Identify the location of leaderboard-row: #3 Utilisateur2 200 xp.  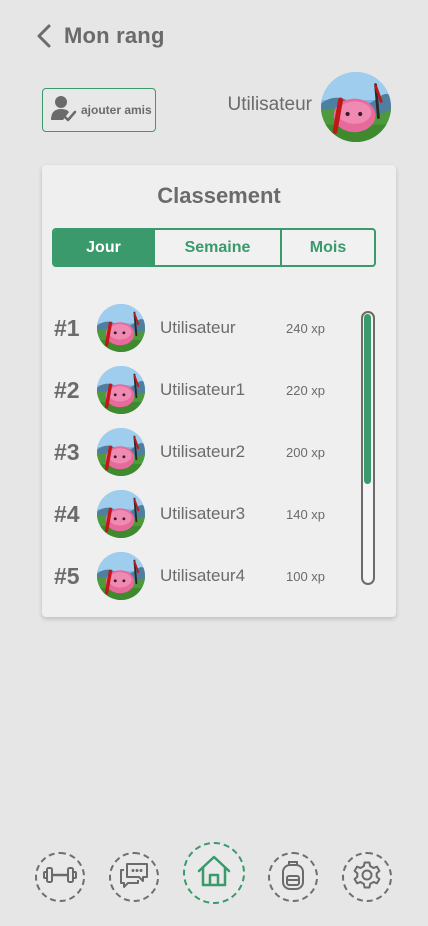
(204, 452).